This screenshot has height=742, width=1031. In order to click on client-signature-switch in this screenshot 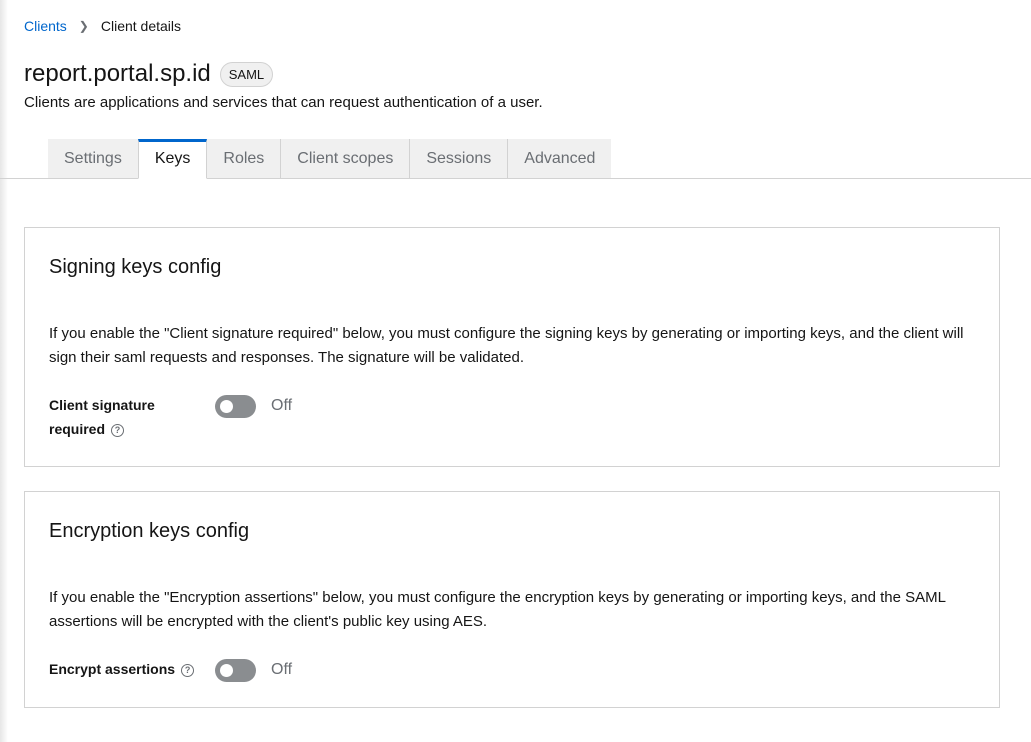, I will do `click(235, 406)`.